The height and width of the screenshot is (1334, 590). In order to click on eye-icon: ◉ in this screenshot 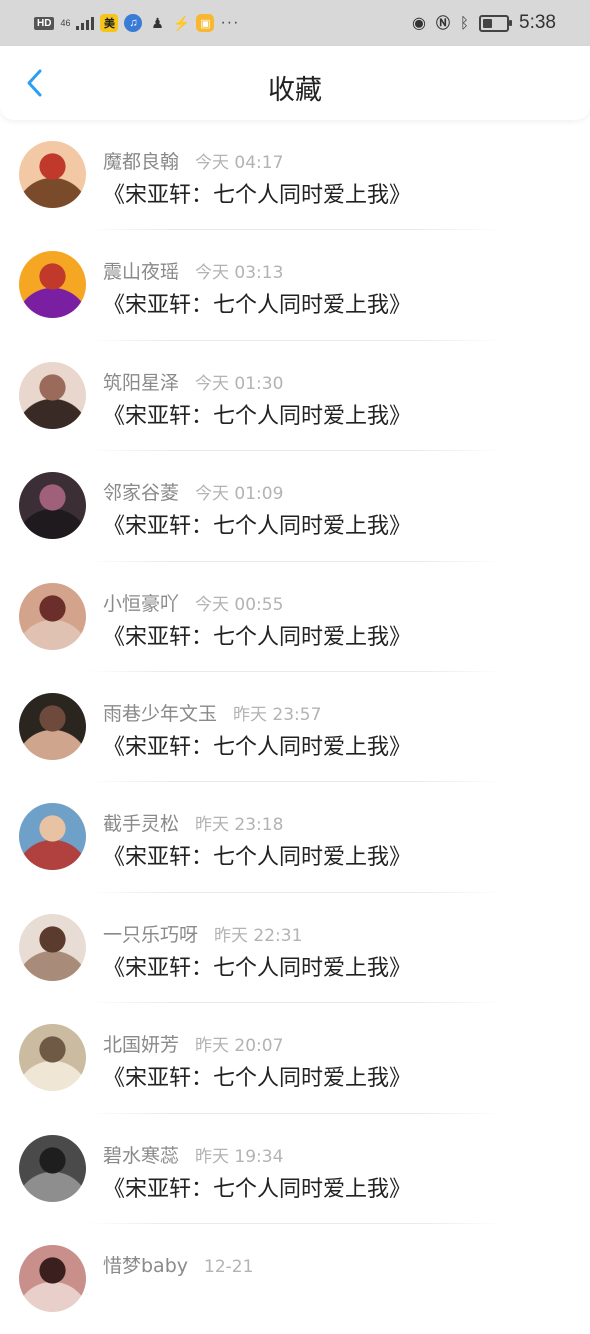, I will do `click(419, 23)`.